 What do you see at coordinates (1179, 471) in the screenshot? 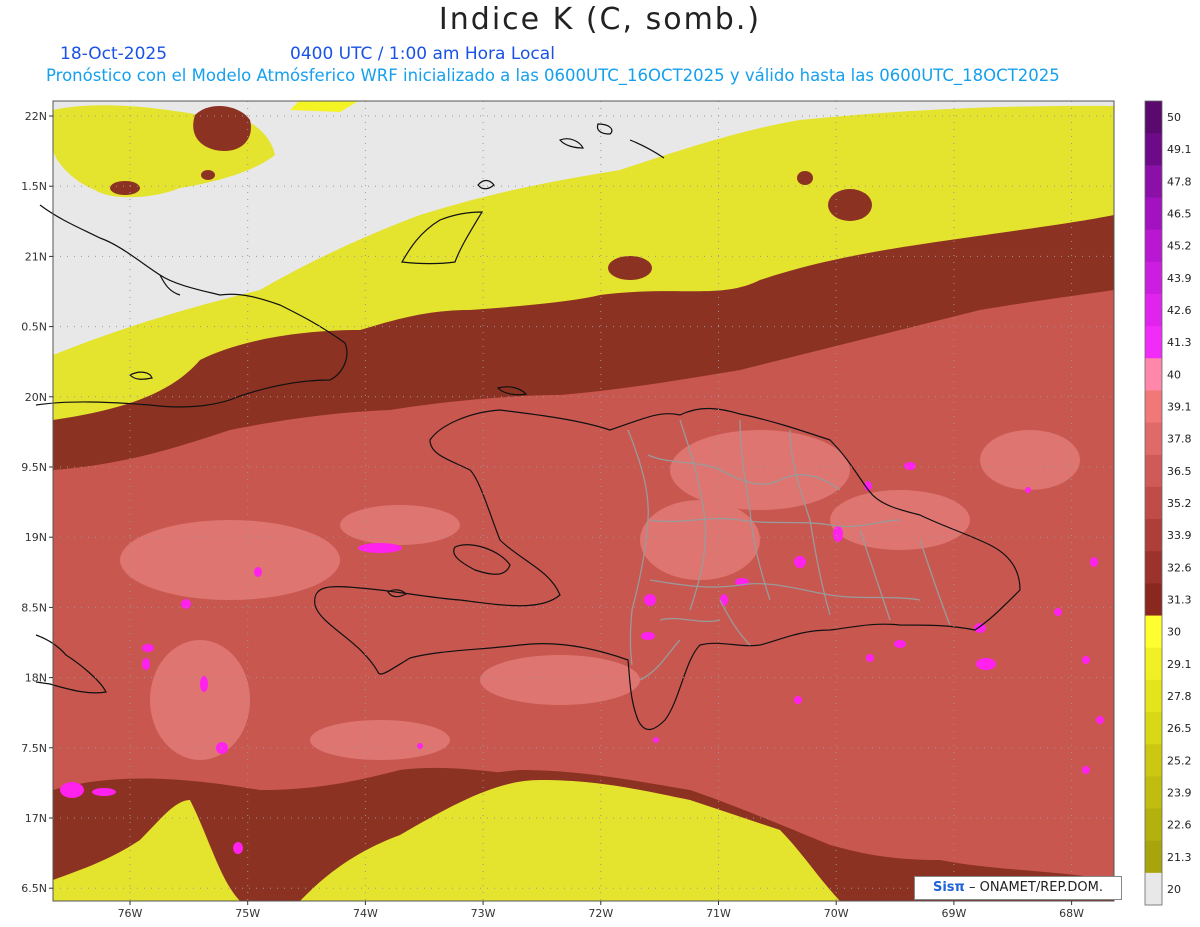
I see `colorbar-label: 36.5` at bounding box center [1179, 471].